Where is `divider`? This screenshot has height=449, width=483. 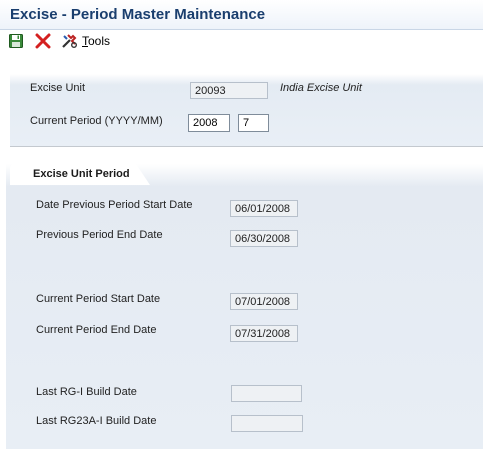
divider is located at coordinates (246, 146).